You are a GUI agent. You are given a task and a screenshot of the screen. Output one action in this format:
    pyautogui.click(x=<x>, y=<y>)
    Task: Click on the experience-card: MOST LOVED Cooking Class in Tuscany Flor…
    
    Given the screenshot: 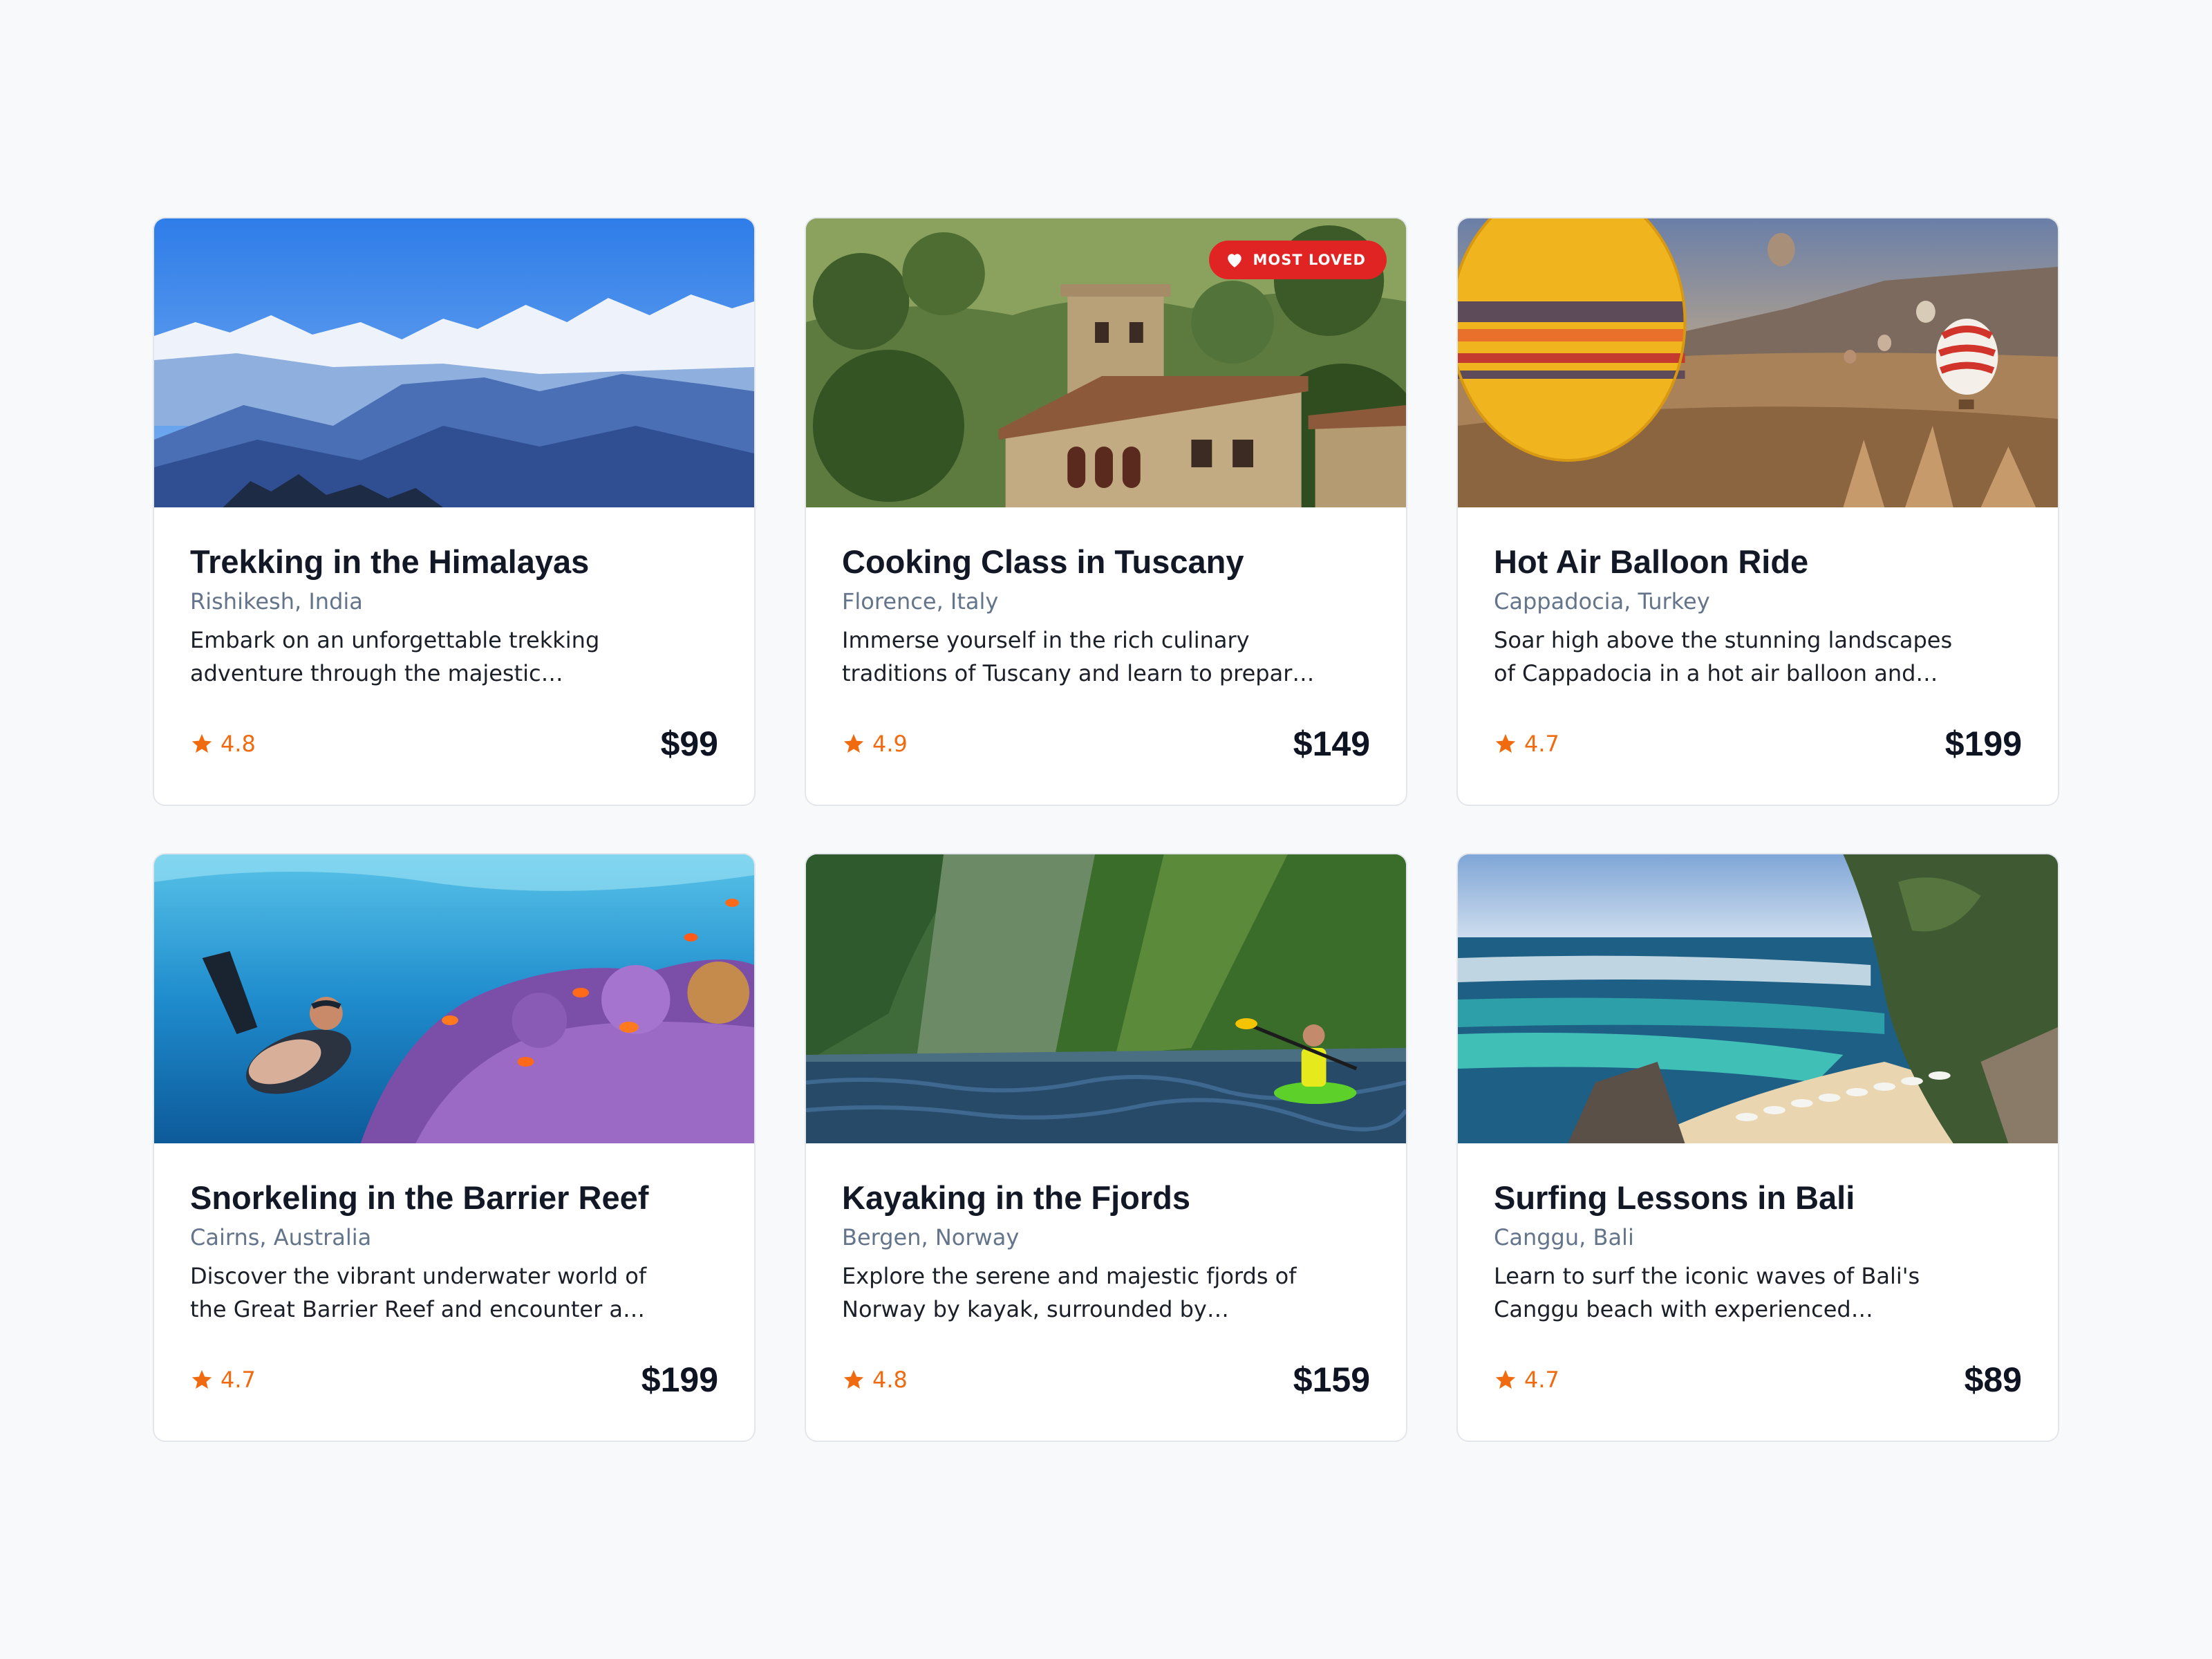 What is the action you would take?
    pyautogui.click(x=1106, y=511)
    